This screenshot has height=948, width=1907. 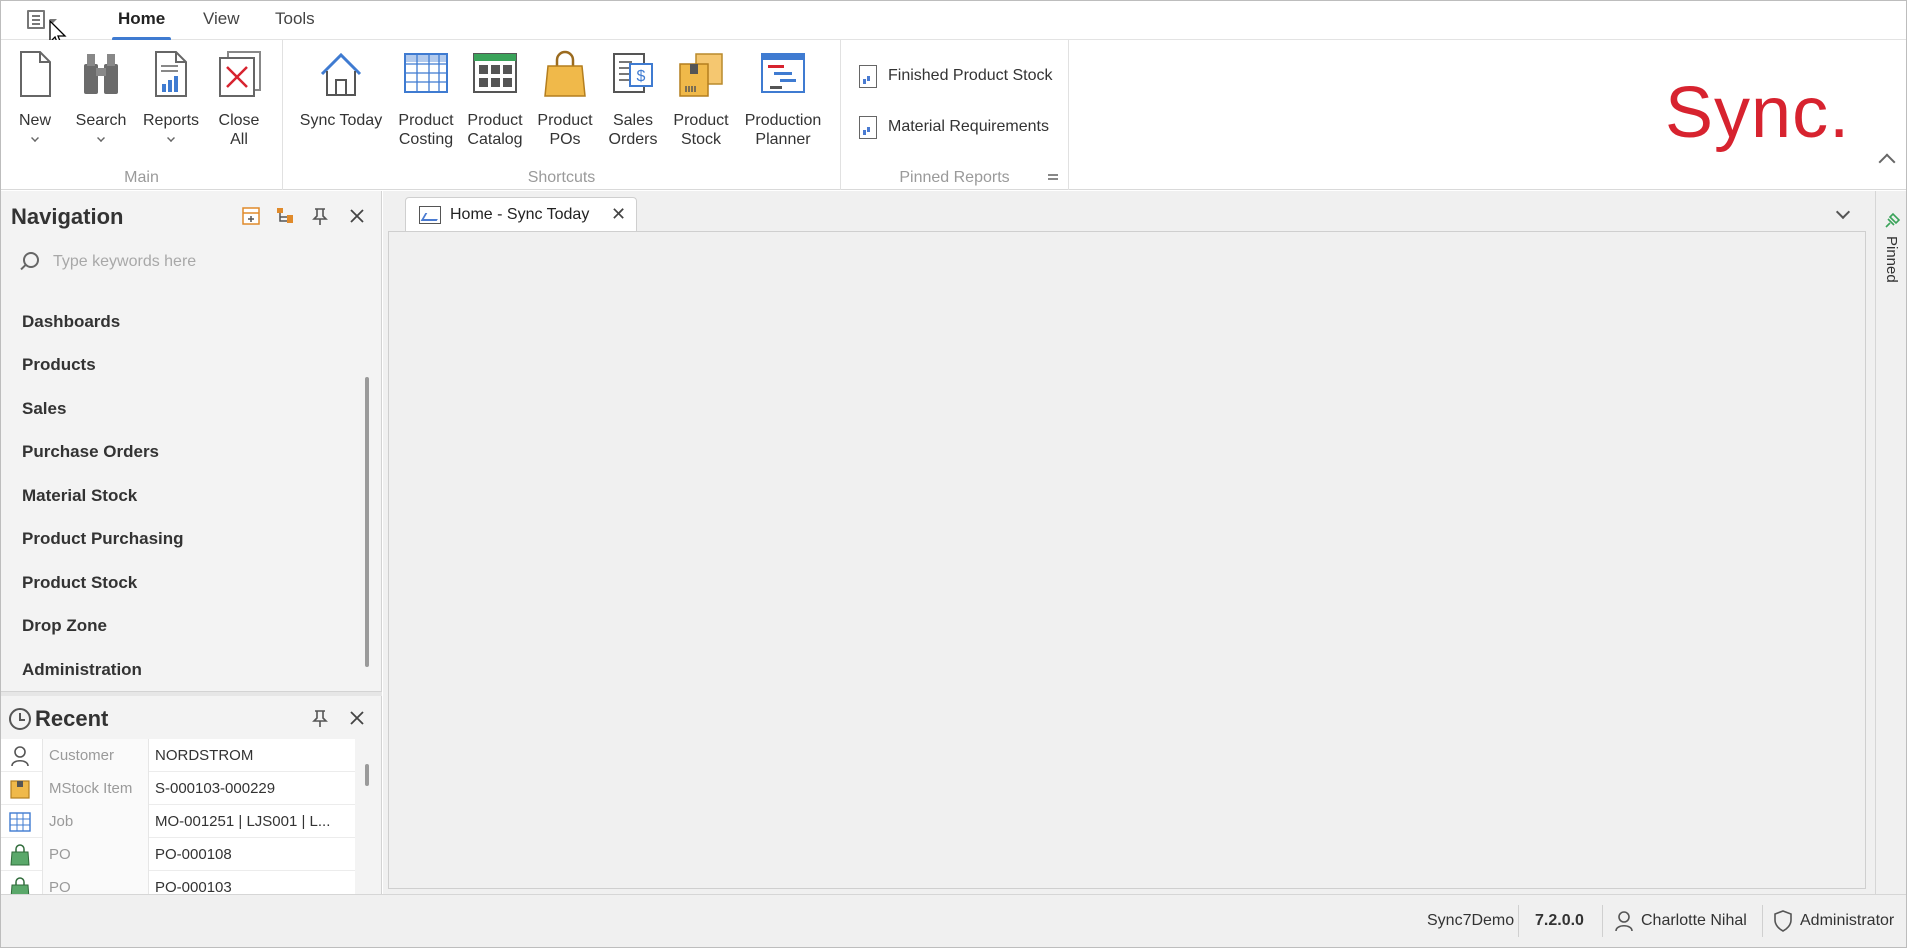 I want to click on sync-today-button: Sync Today, so click(x=341, y=90).